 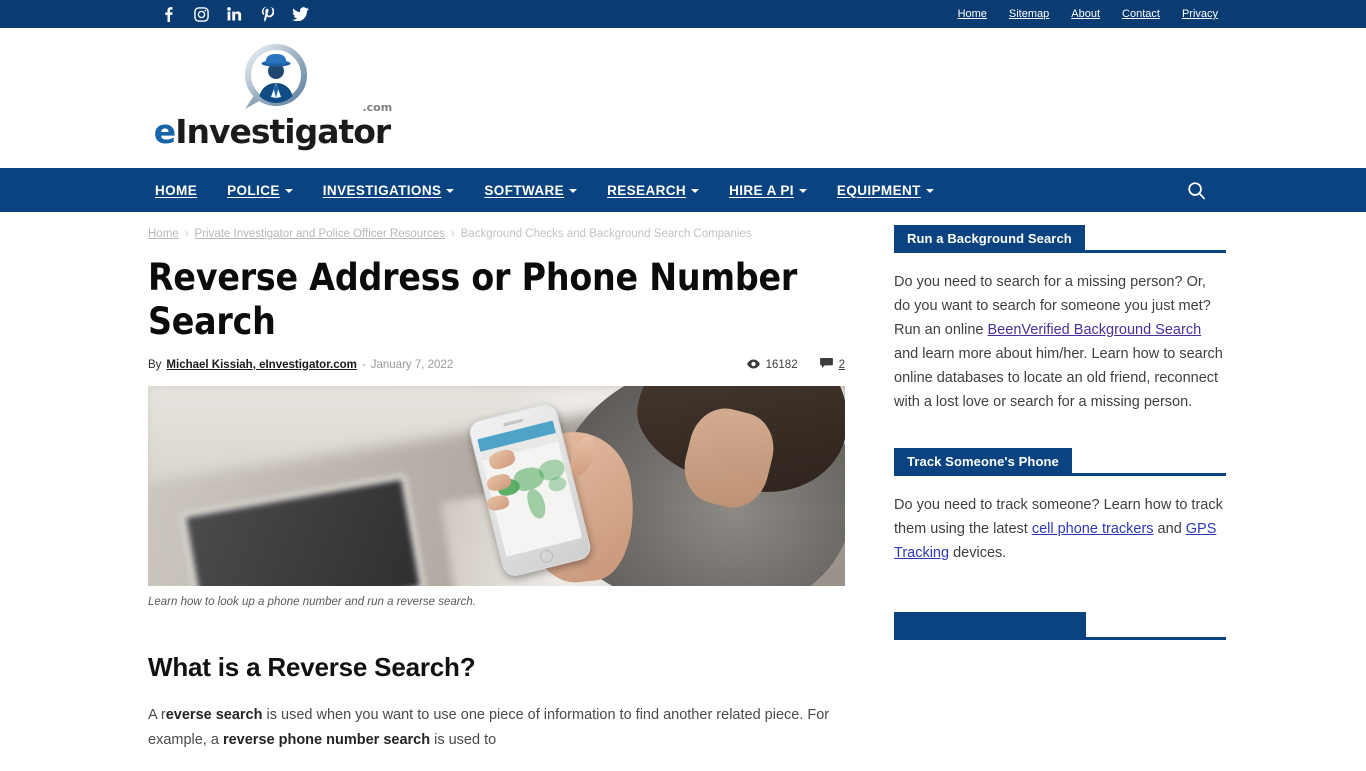 What do you see at coordinates (326, 740) in the screenshot?
I see `para-bold-2: reverse phone number search` at bounding box center [326, 740].